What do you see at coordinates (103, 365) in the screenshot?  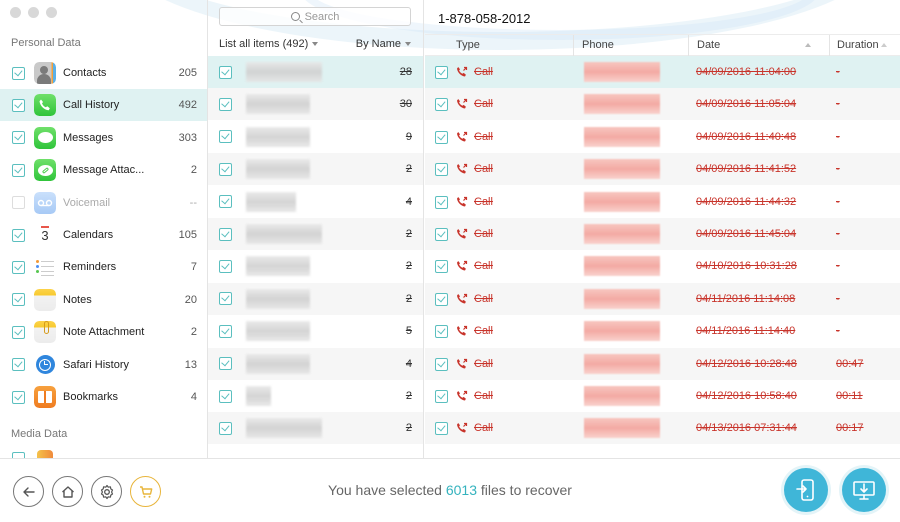 I see `sidebar-item-safari-history: Safari History 13` at bounding box center [103, 365].